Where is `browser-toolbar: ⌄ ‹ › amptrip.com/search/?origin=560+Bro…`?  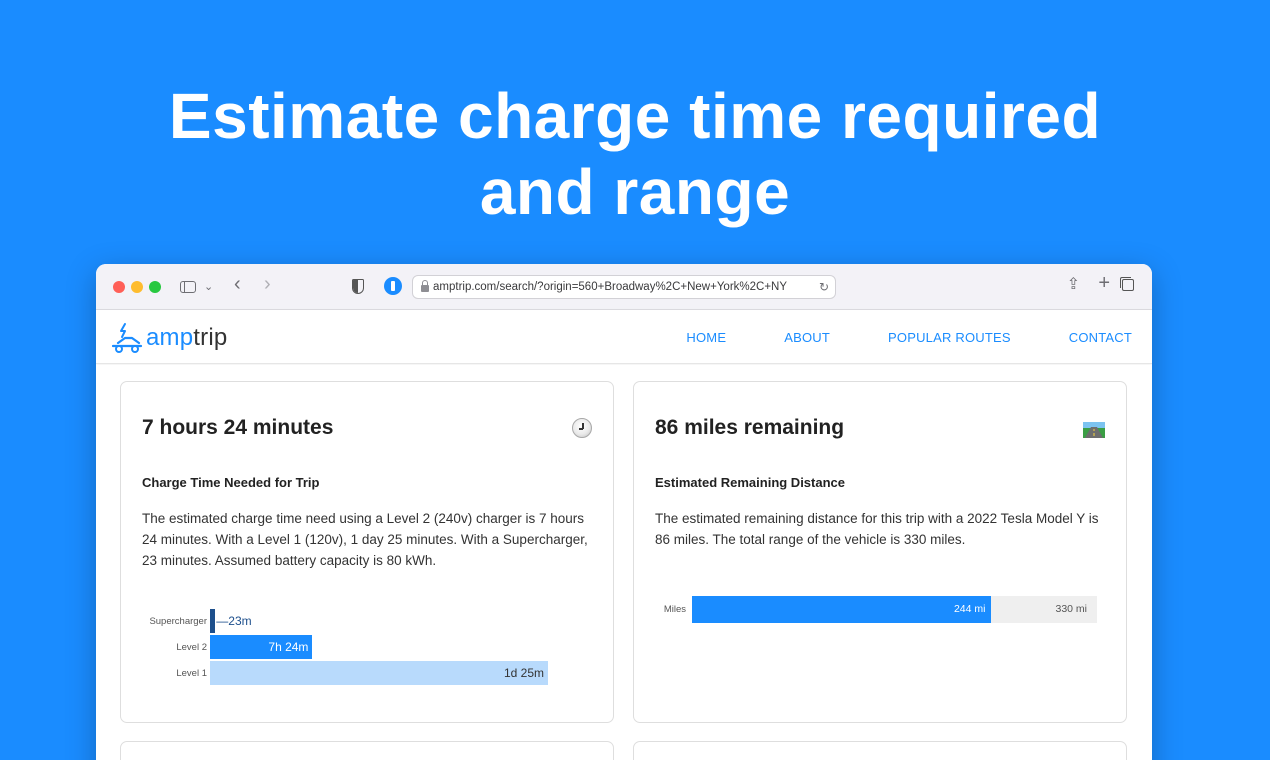
browser-toolbar: ⌄ ‹ › amptrip.com/search/?origin=560+Bro… is located at coordinates (624, 287).